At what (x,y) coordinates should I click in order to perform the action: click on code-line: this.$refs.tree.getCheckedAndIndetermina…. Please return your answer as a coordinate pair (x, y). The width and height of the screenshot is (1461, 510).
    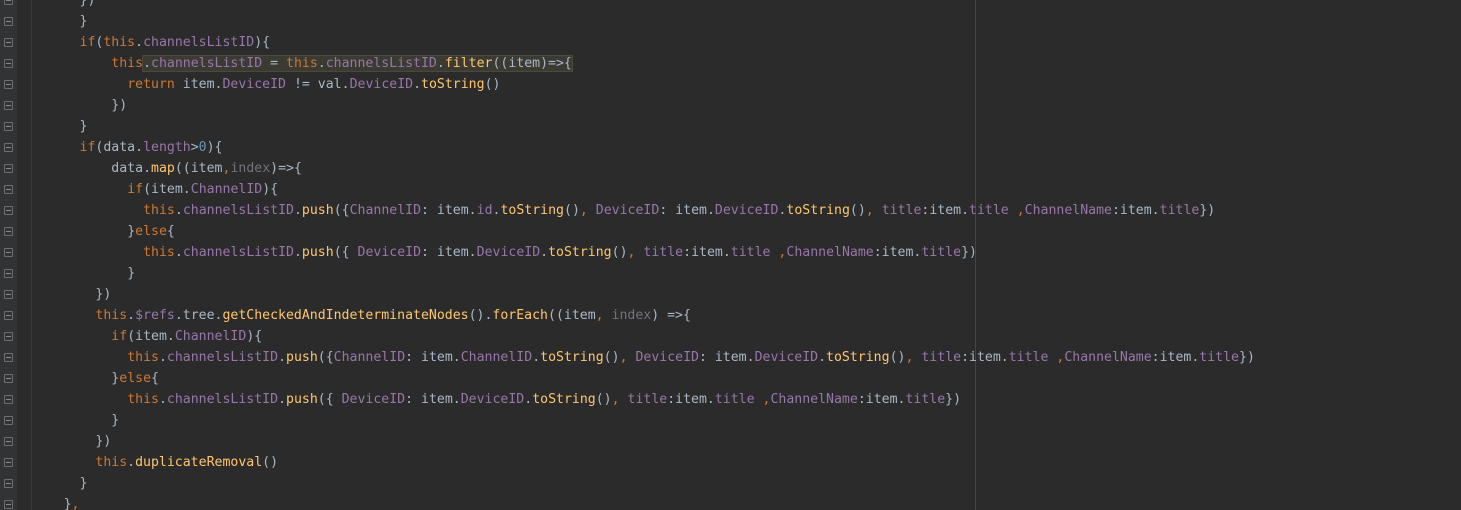
    Looking at the image, I should click on (393, 315).